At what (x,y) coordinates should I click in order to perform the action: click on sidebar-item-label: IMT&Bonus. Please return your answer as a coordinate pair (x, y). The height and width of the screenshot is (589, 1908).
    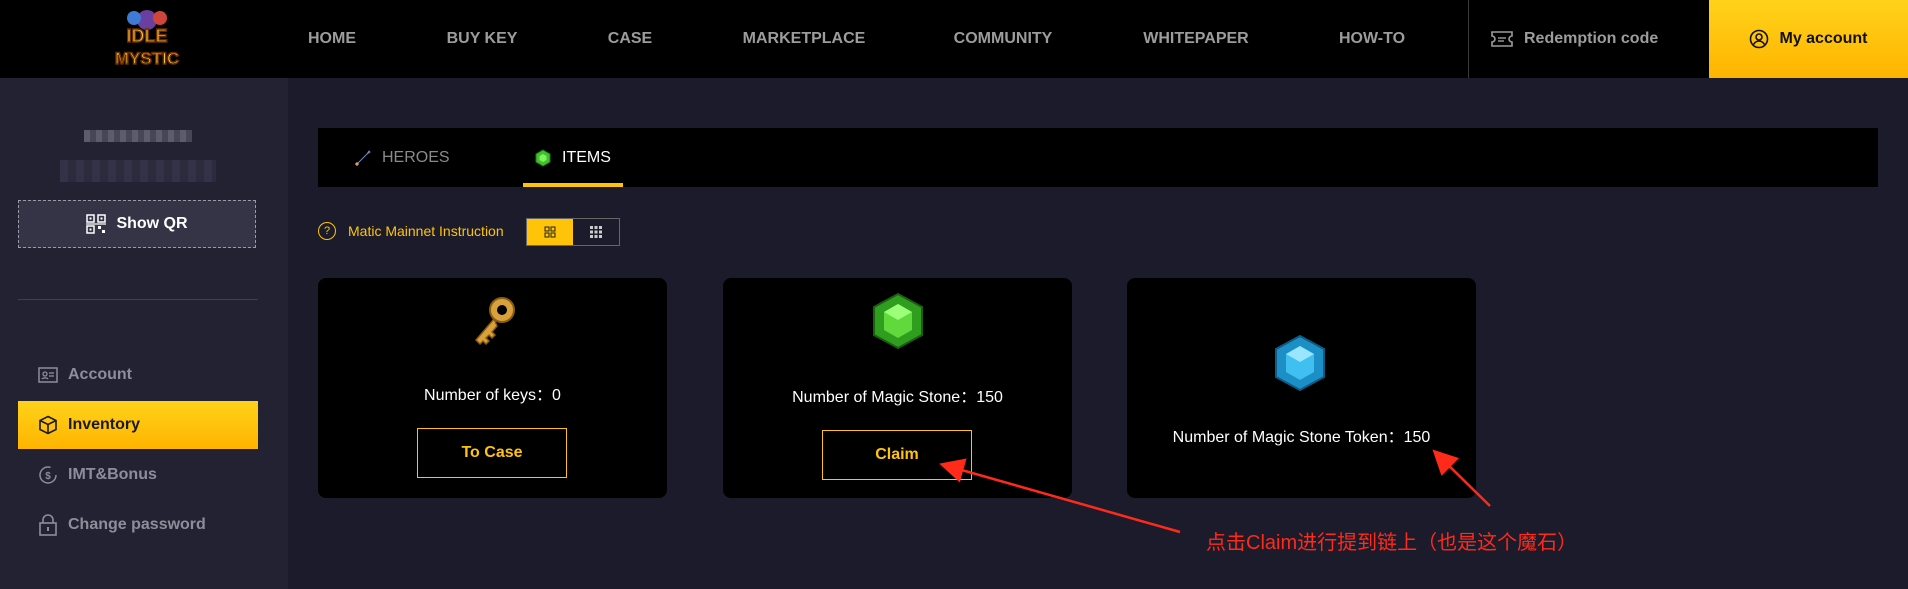
    Looking at the image, I should click on (112, 474).